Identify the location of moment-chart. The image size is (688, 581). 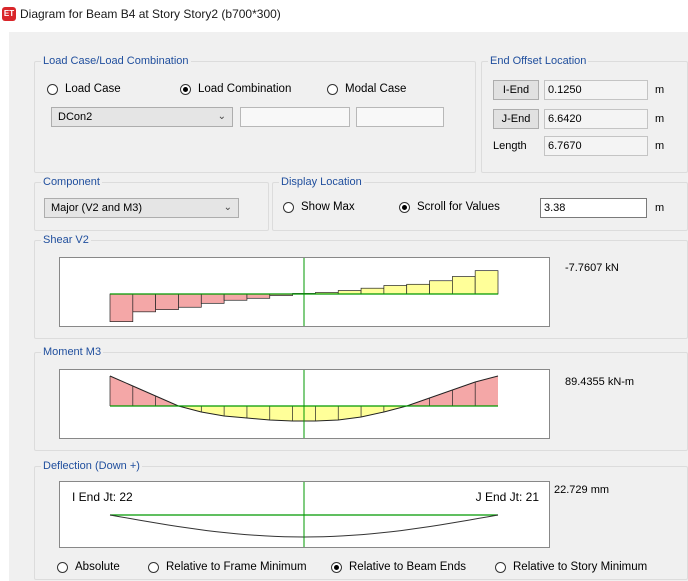
(304, 404).